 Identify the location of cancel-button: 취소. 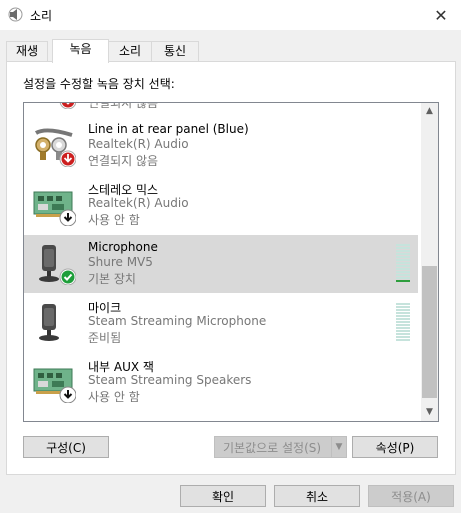
(317, 496).